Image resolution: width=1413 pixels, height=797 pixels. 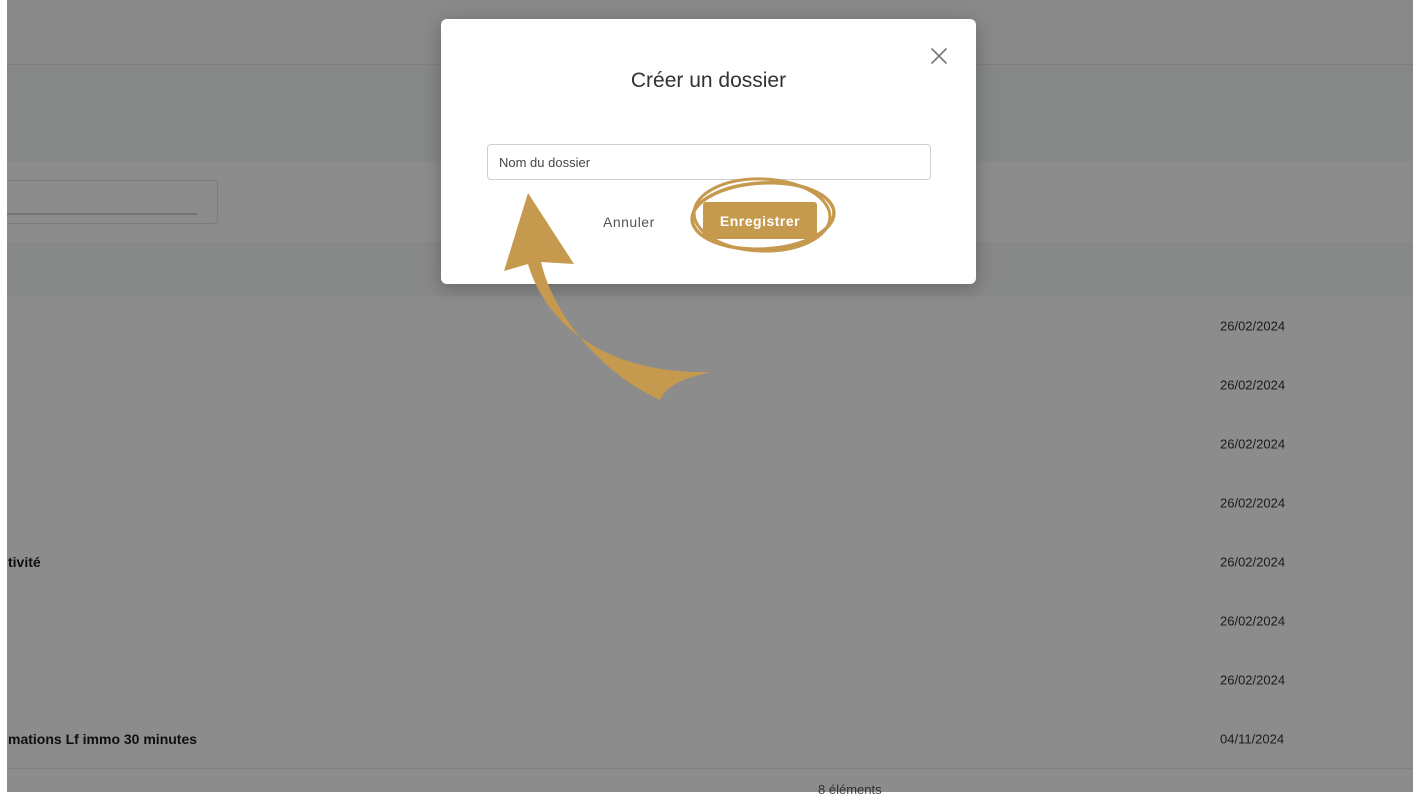 I want to click on close-icon, so click(x=939, y=56).